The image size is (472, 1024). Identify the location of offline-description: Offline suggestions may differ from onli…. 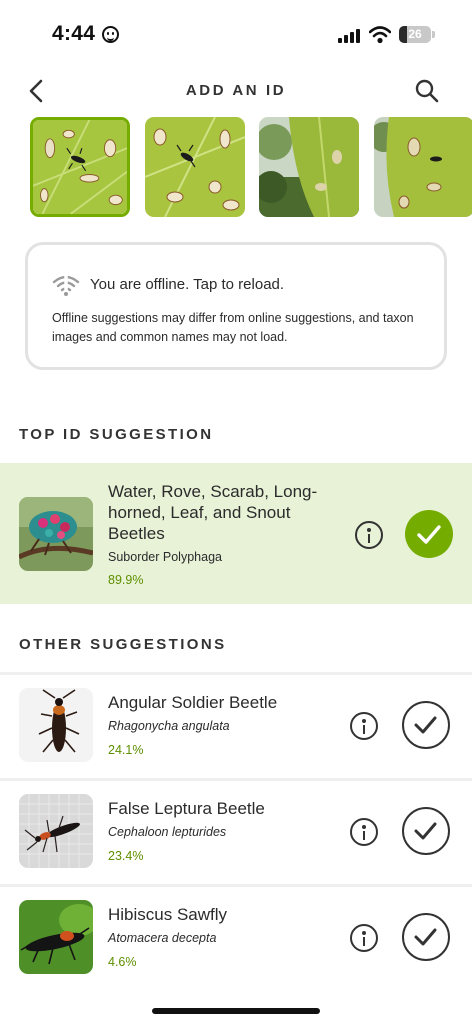
(233, 327).